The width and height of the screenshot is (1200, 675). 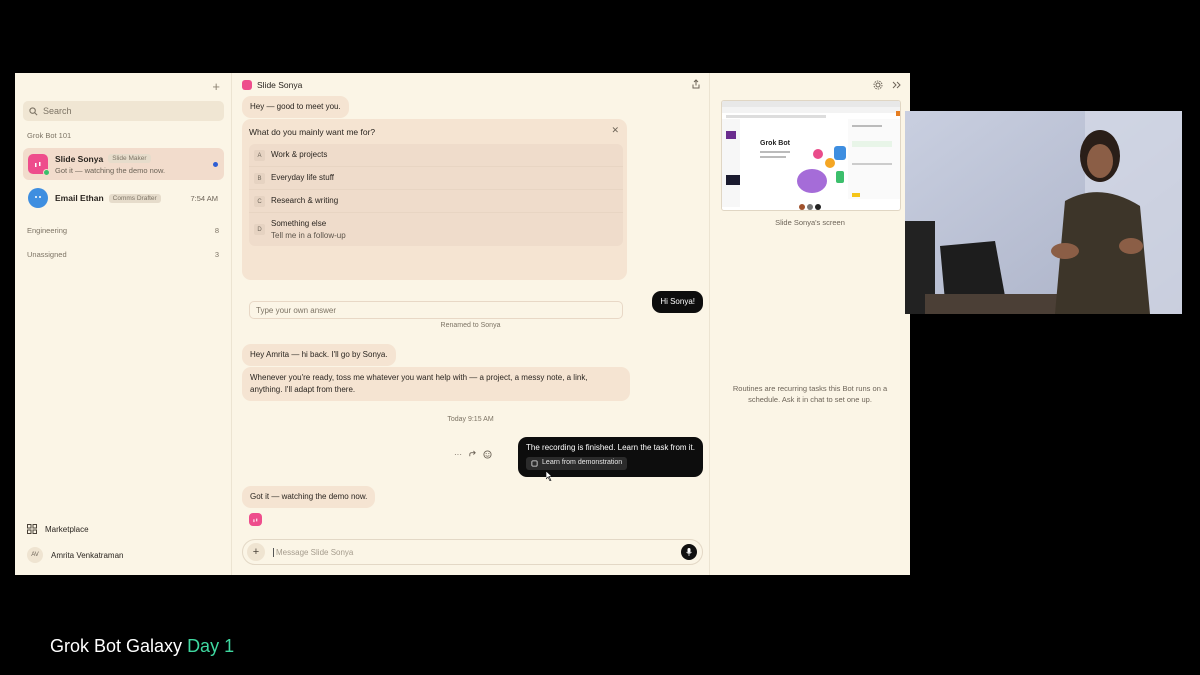 I want to click on option-label: Research & writing, so click(x=305, y=200).